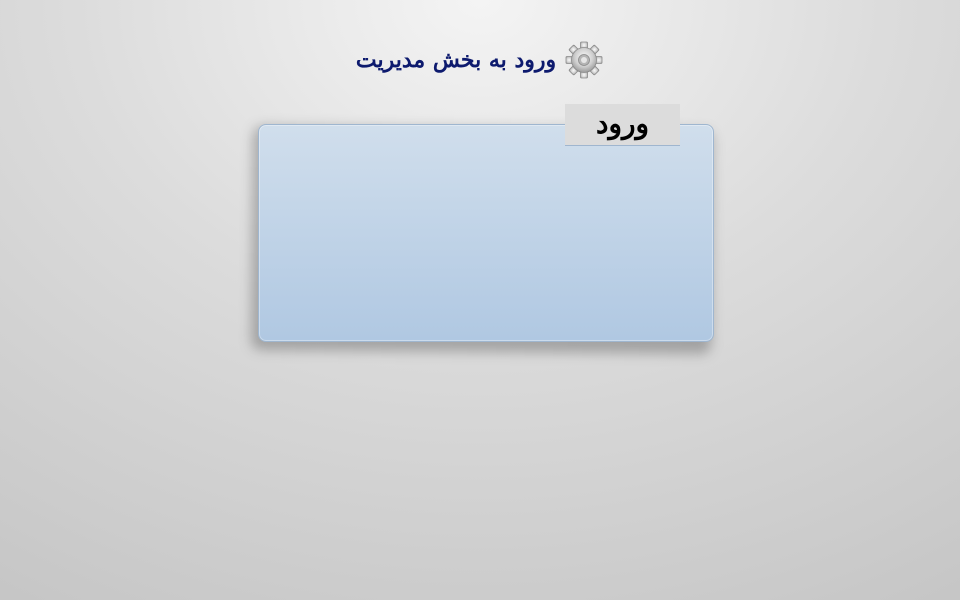 The image size is (960, 600). I want to click on gear-icon, so click(584, 60).